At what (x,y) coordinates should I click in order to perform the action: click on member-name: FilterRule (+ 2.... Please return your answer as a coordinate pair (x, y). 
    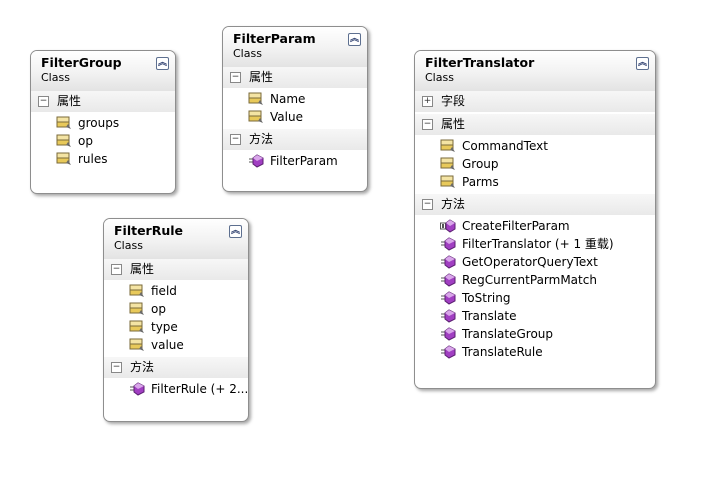
    Looking at the image, I should click on (200, 389).